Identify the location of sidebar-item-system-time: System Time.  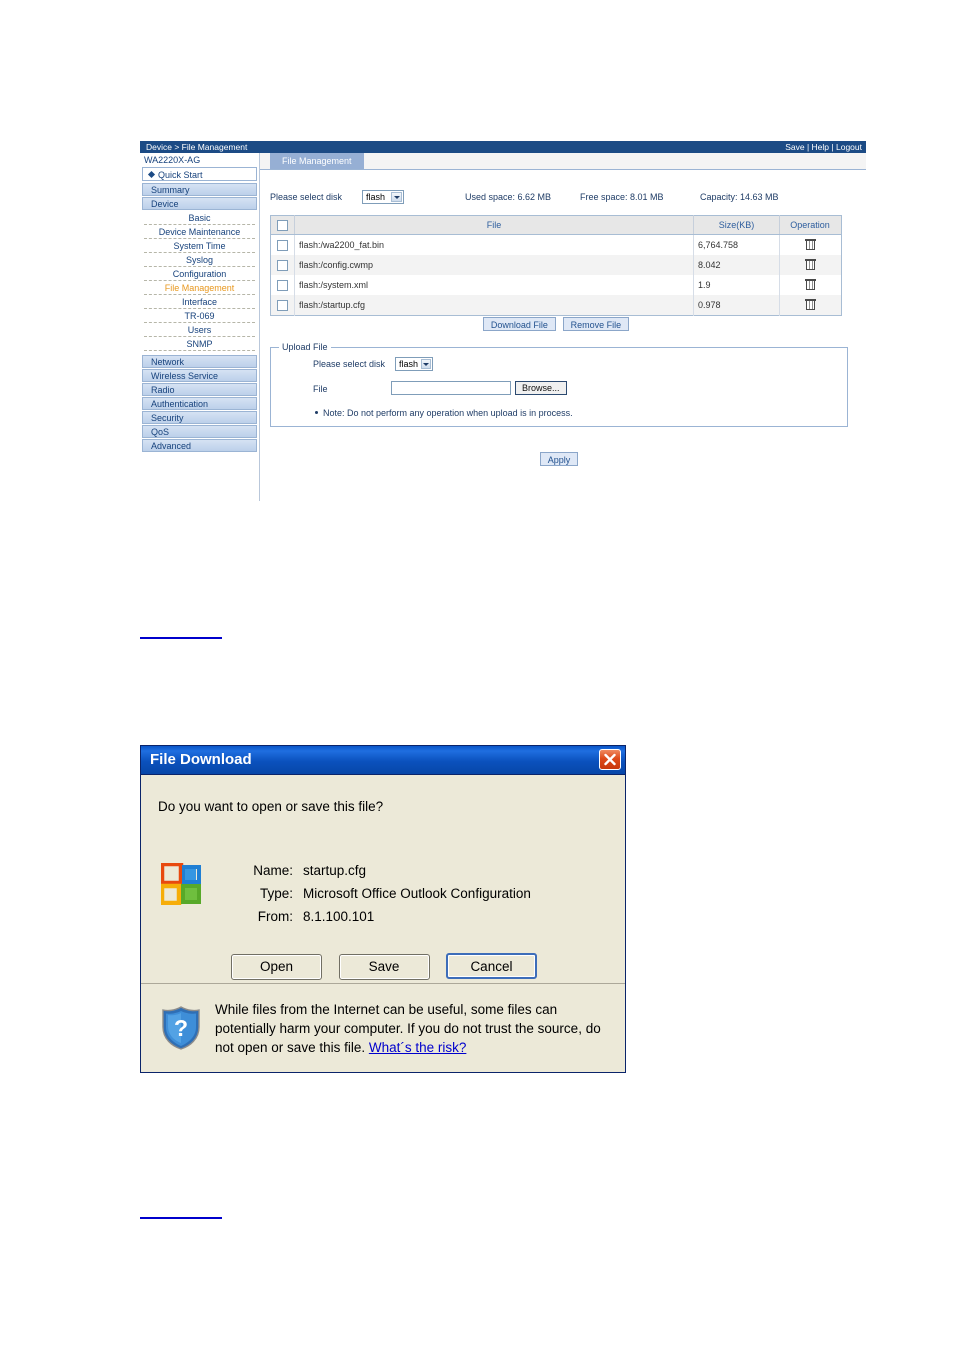
(199, 246).